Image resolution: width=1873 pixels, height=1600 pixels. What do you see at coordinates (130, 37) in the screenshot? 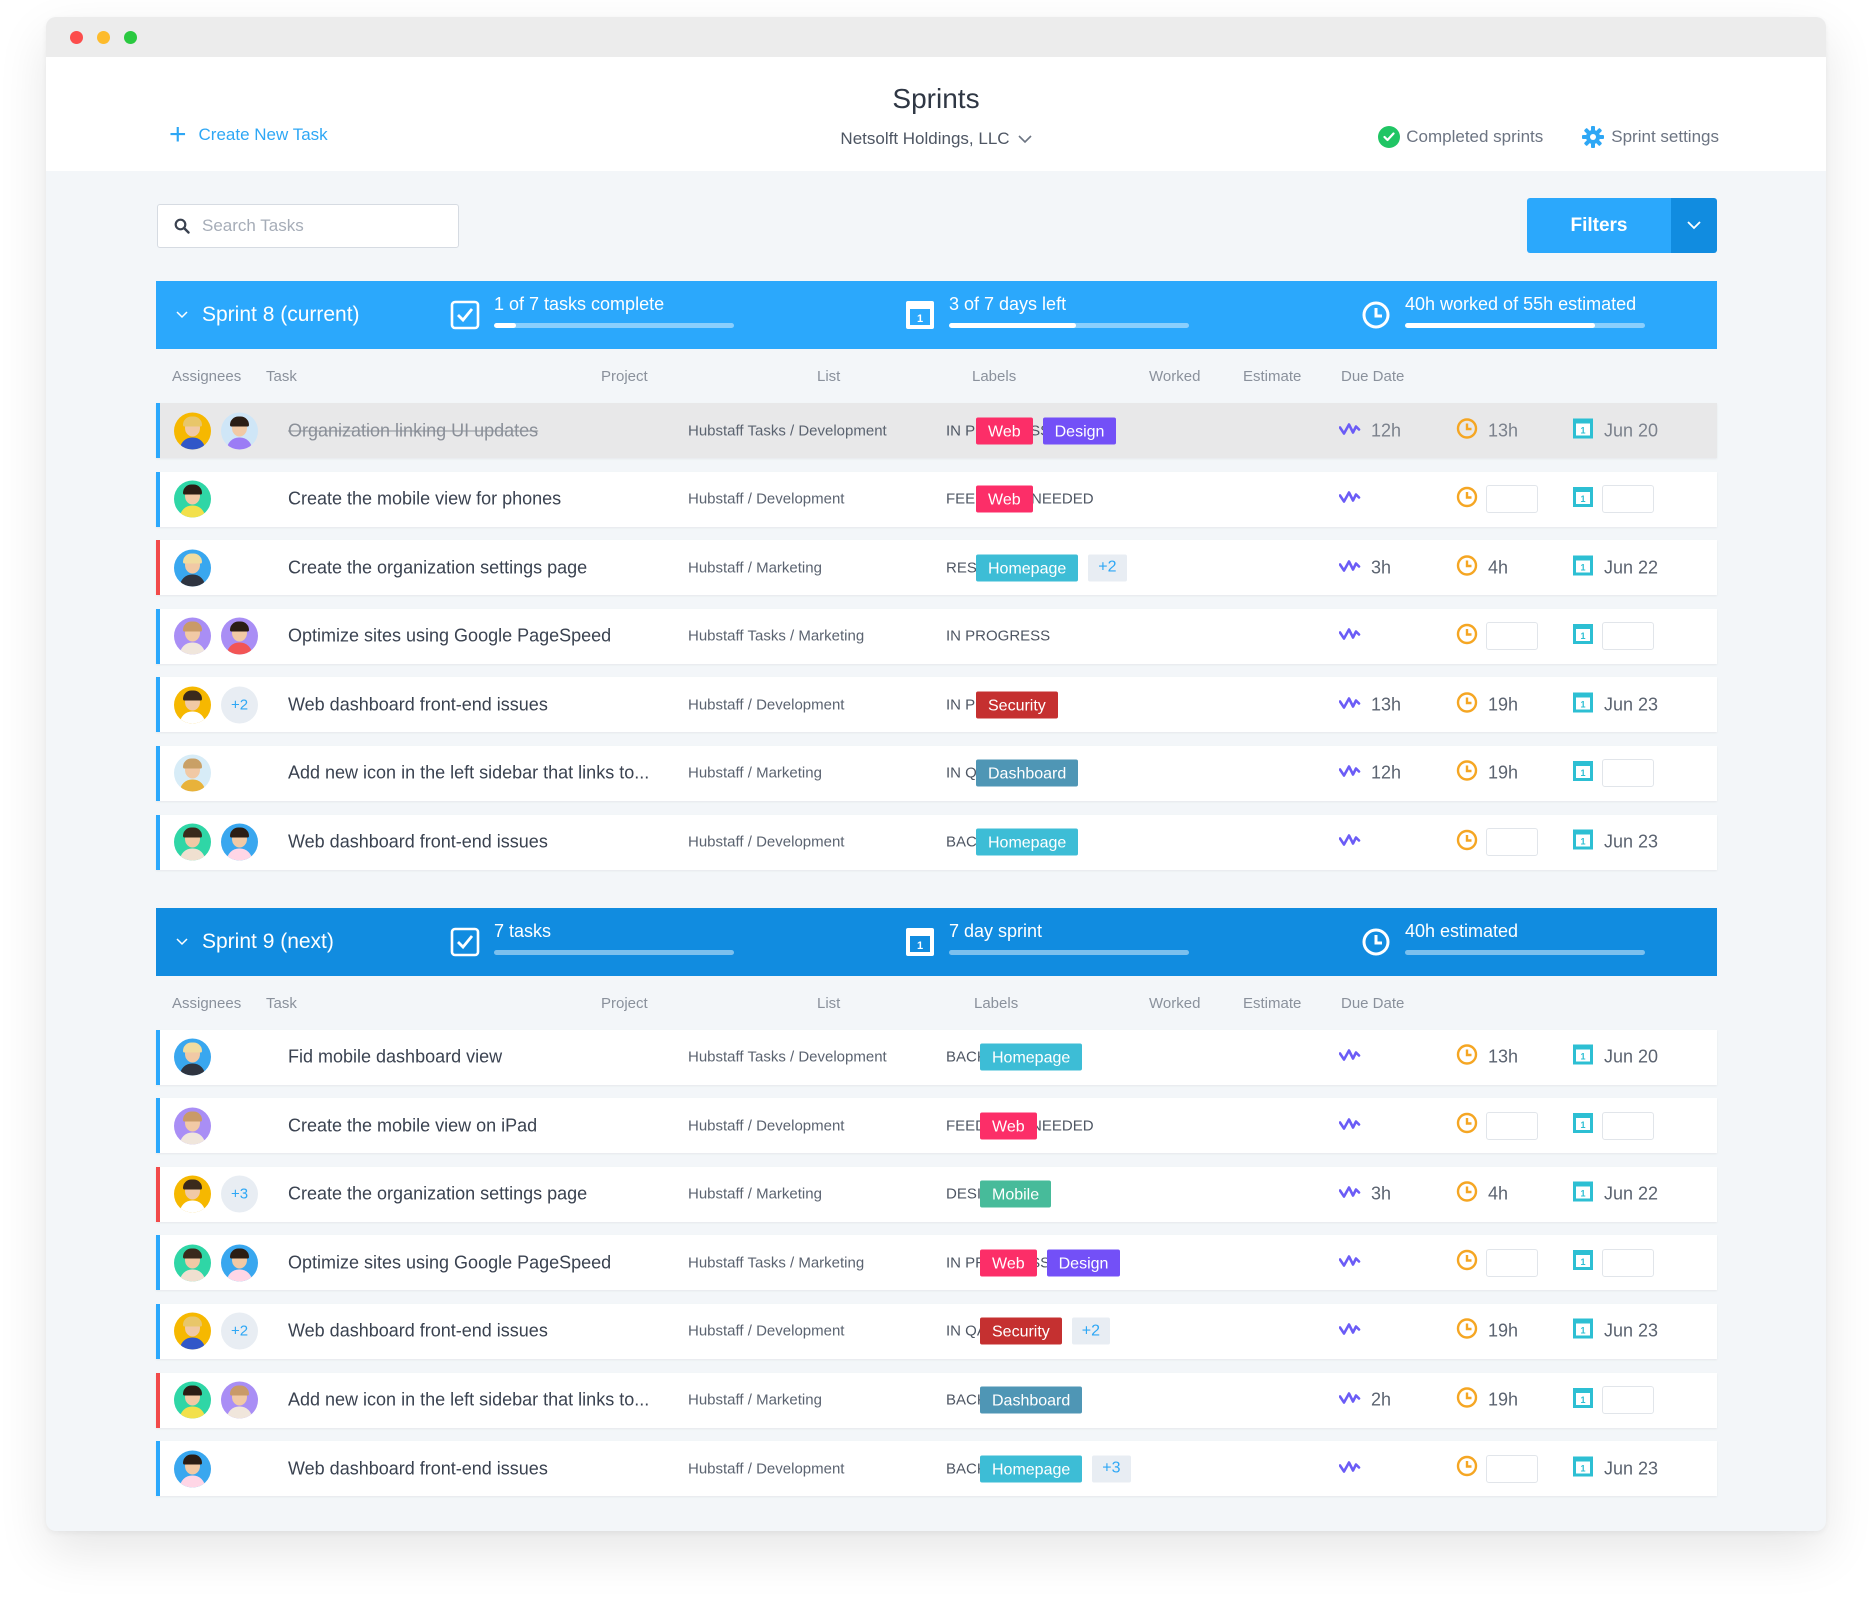
I see `maximize-window-button` at bounding box center [130, 37].